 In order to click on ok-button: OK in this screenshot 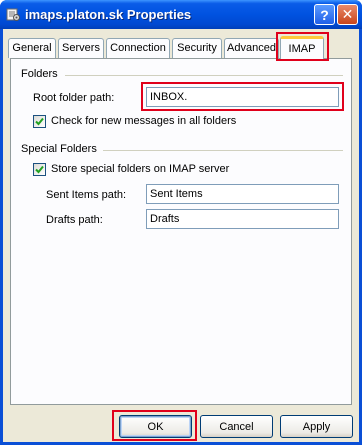, I will do `click(155, 426)`.